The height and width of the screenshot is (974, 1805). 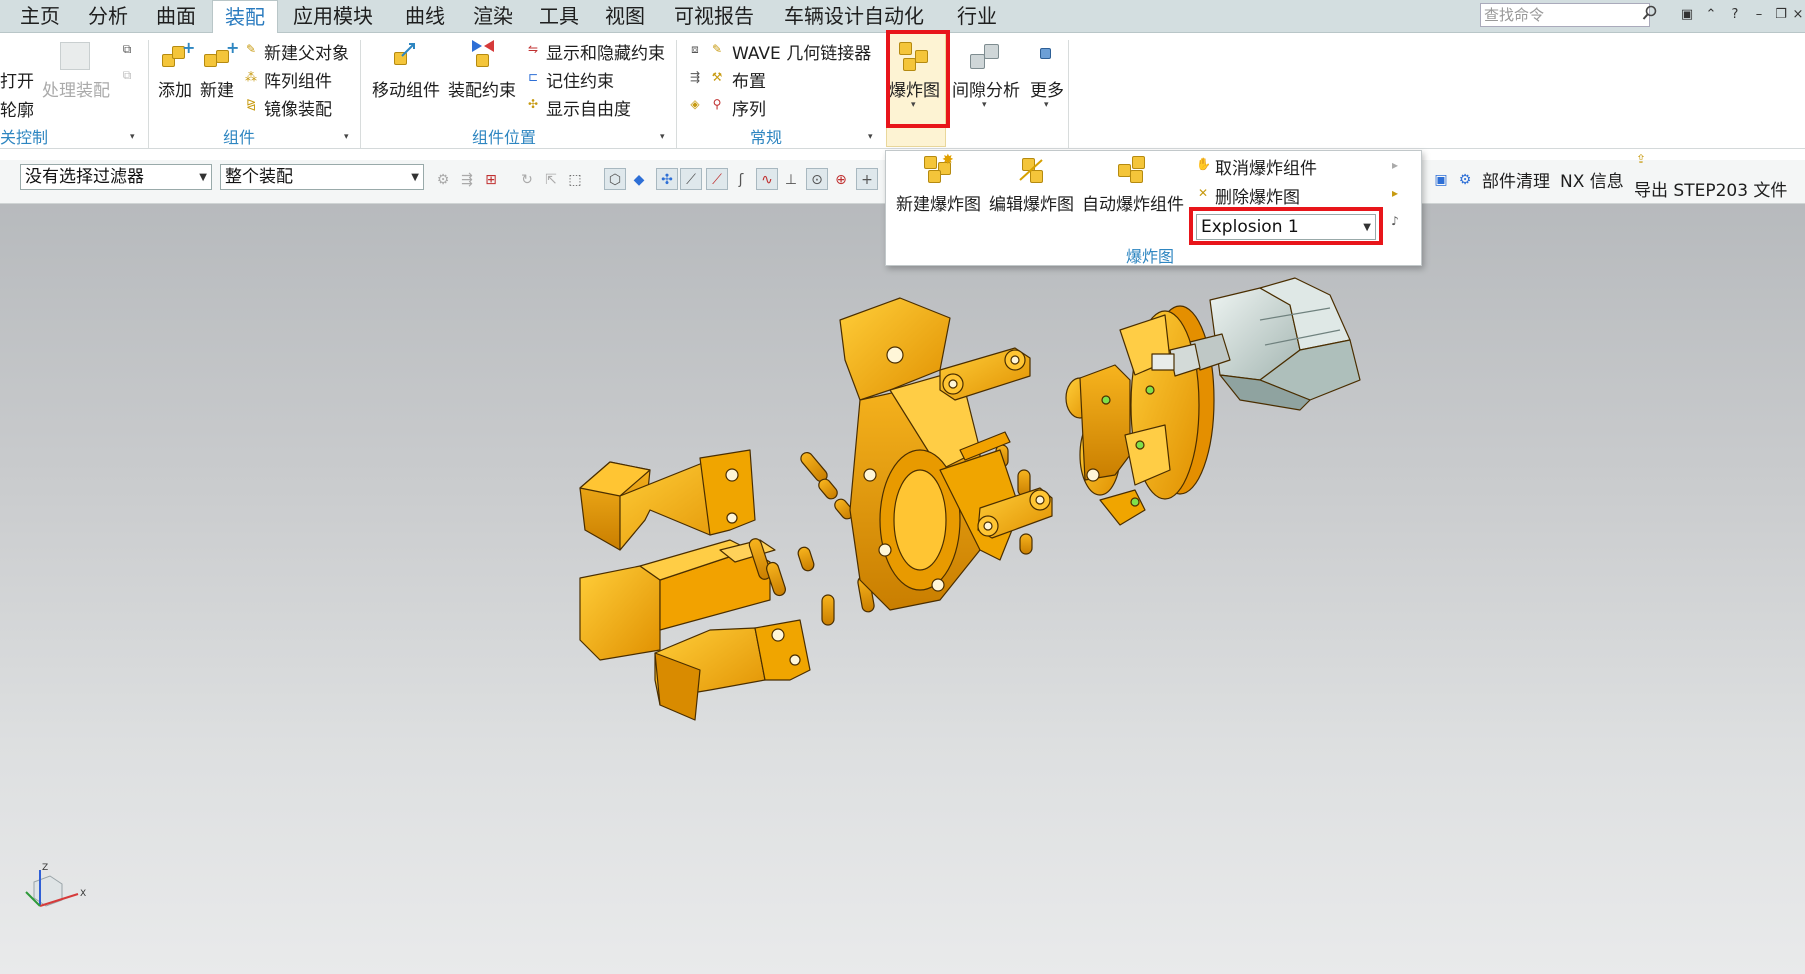 I want to click on tracelines-icon: ♪, so click(x=1395, y=221).